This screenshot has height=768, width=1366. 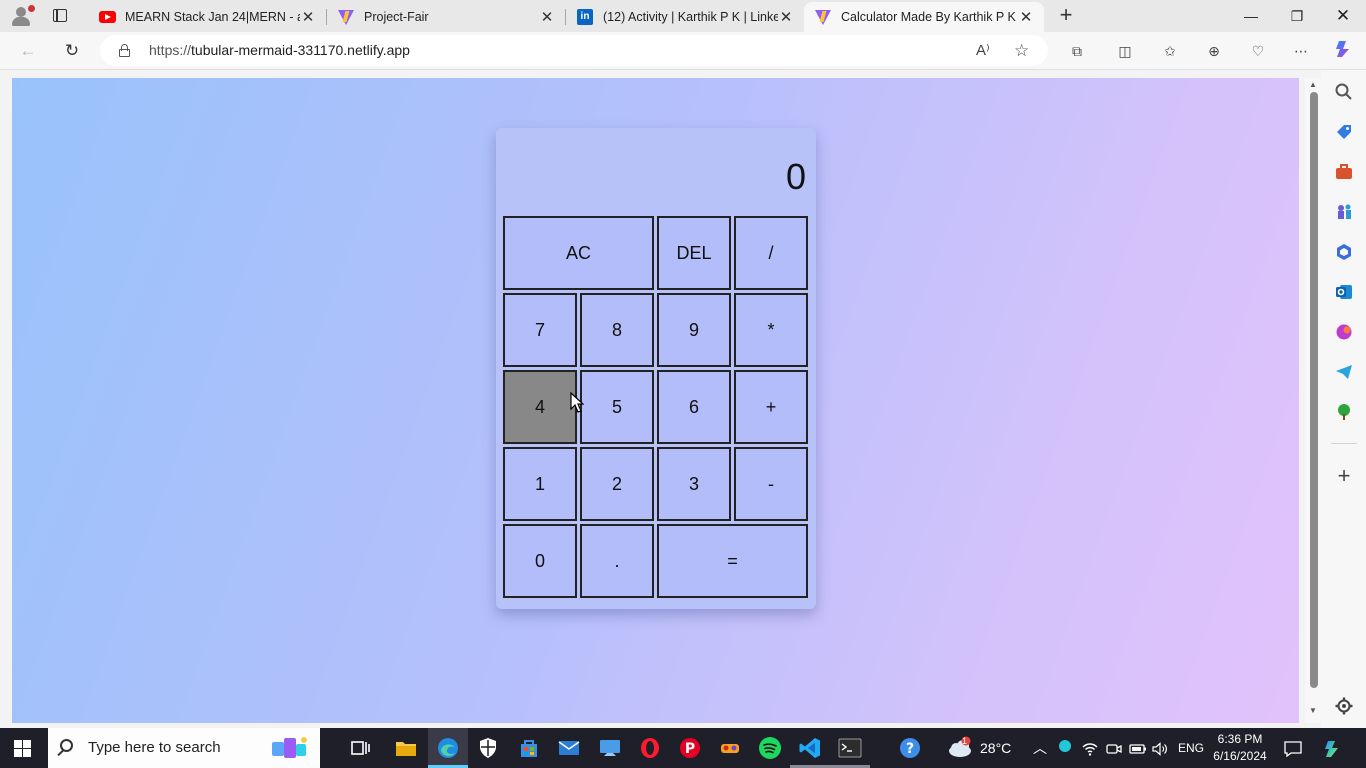 I want to click on calculator-display: 0, so click(x=795, y=176).